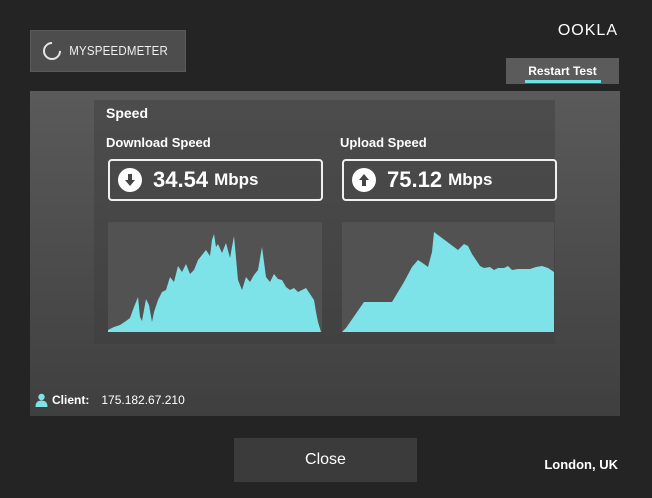 The width and height of the screenshot is (652, 498). I want to click on download-graph, so click(214, 283).